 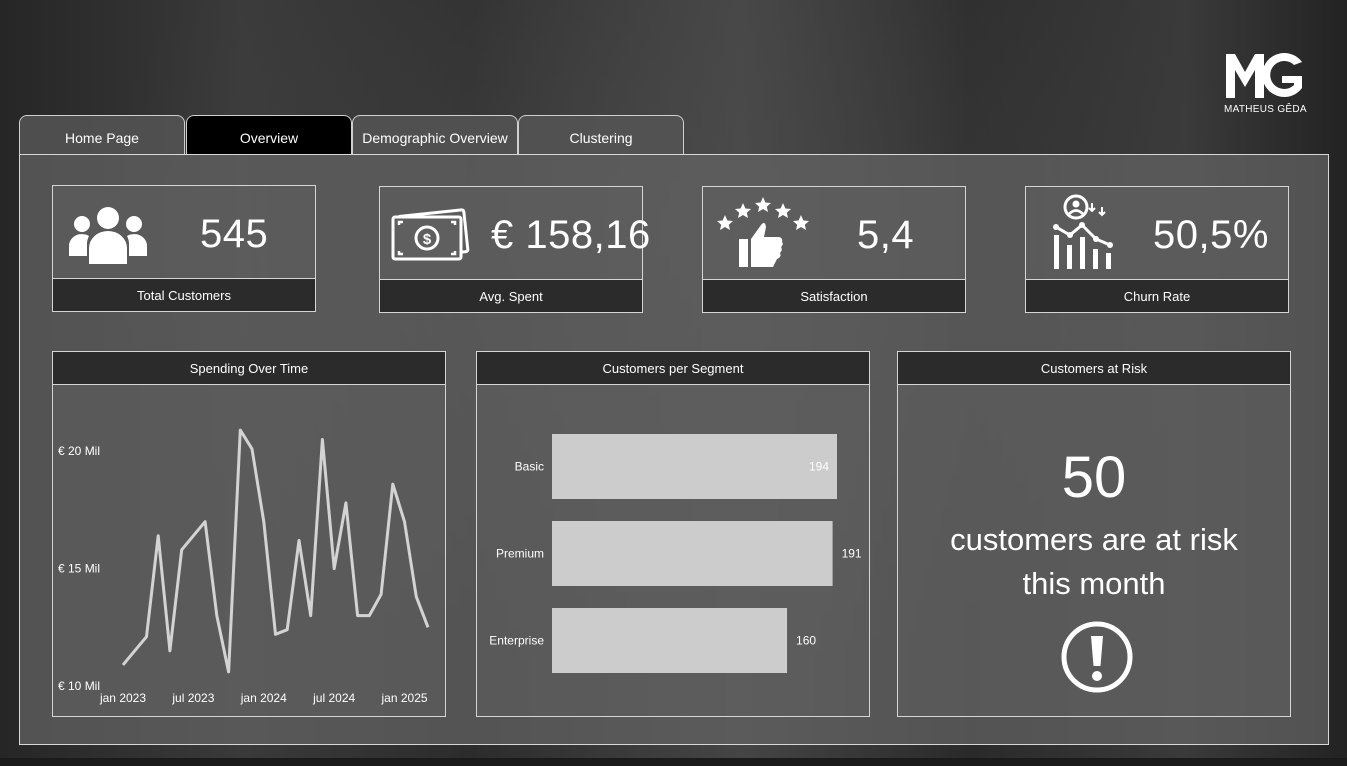 What do you see at coordinates (234, 234) in the screenshot?
I see `total-customers-value: 545` at bounding box center [234, 234].